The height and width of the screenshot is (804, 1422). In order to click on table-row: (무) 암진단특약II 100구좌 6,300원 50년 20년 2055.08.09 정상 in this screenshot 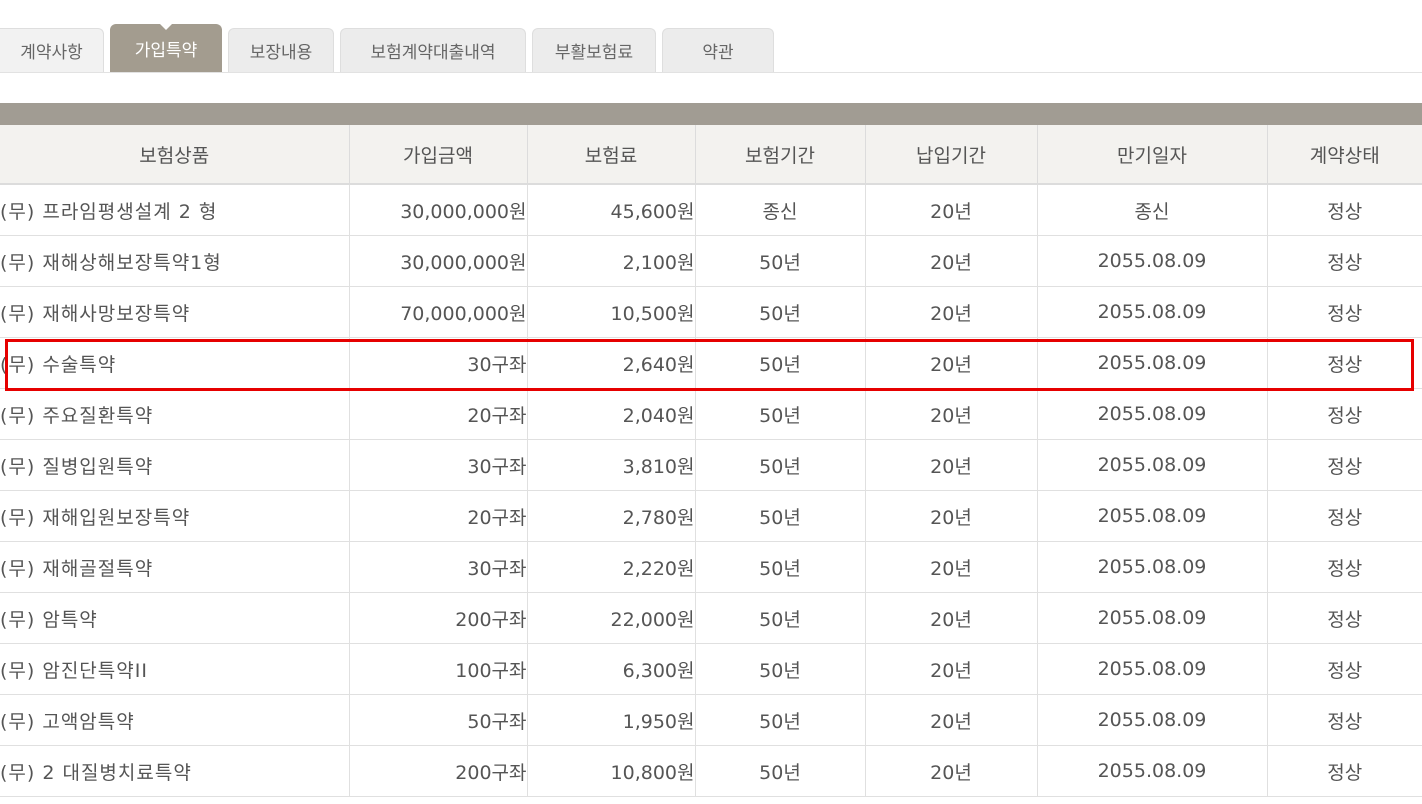, I will do `click(711, 669)`.